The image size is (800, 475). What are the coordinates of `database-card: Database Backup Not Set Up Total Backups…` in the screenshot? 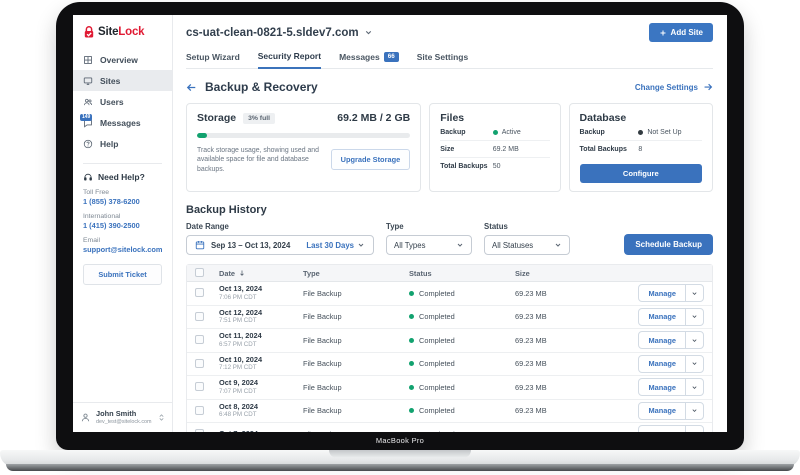 It's located at (640, 147).